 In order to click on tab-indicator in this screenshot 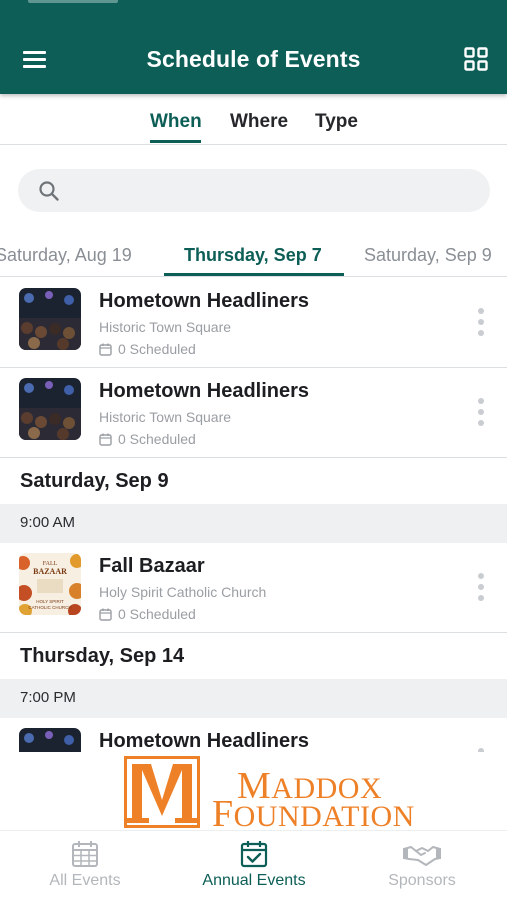, I will do `click(175, 141)`.